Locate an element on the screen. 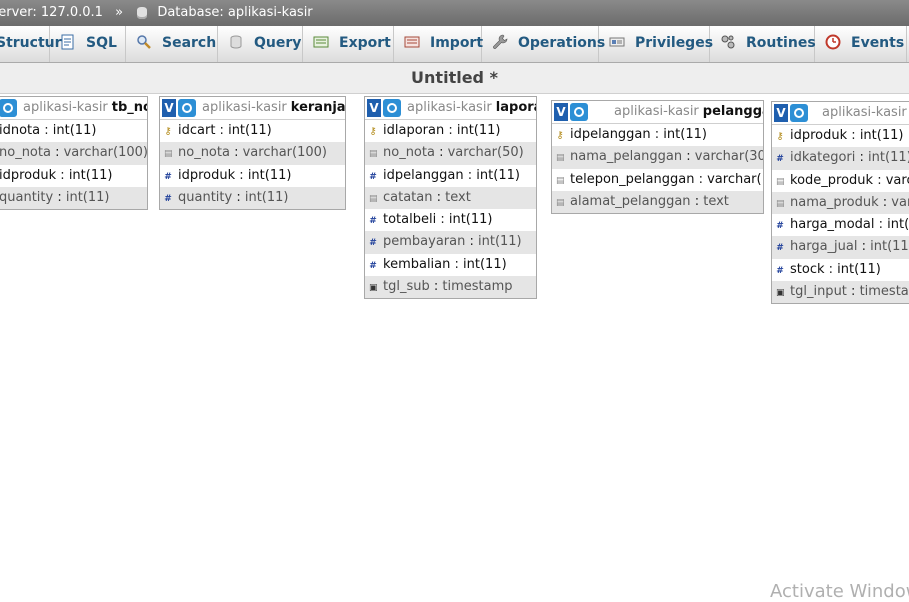 Image resolution: width=909 pixels, height=602 pixels. table-column-row: ▤nama_pelanggan : varchar(30) is located at coordinates (657, 157).